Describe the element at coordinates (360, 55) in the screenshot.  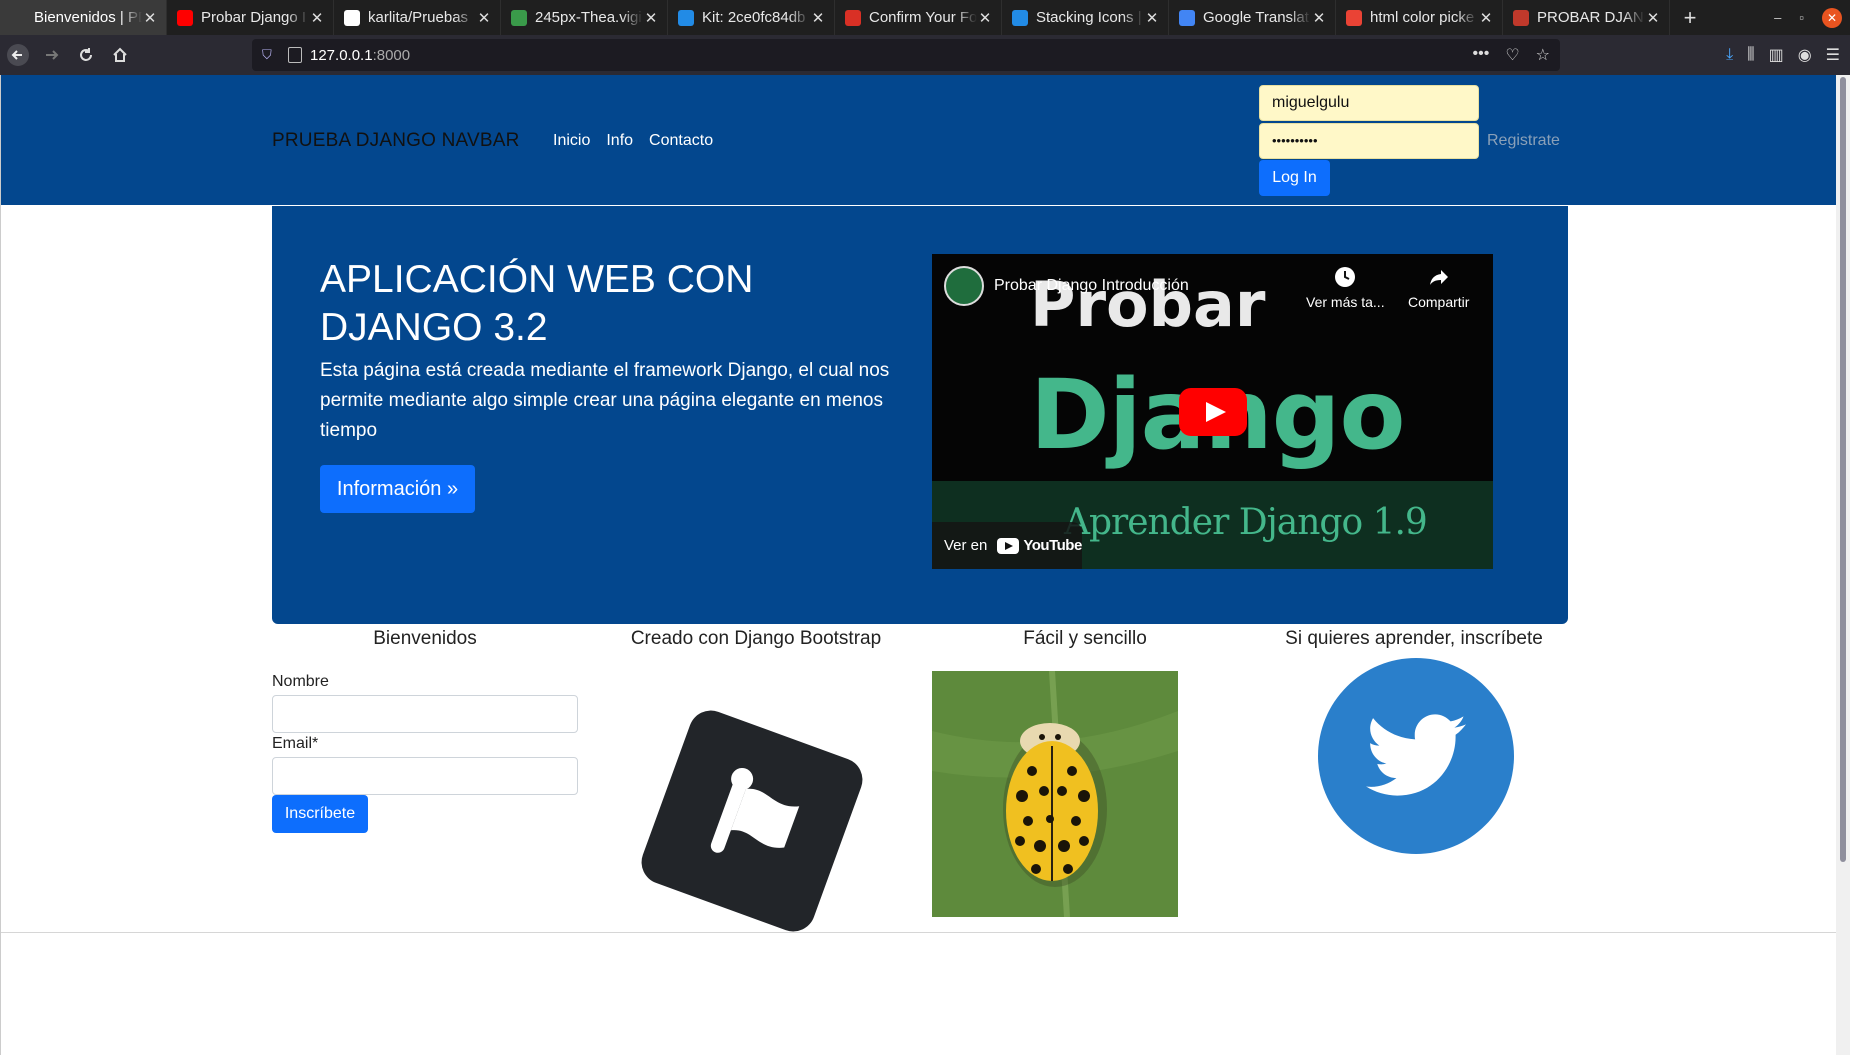
I see `url-text: 127.0.0.1:8000` at that location.